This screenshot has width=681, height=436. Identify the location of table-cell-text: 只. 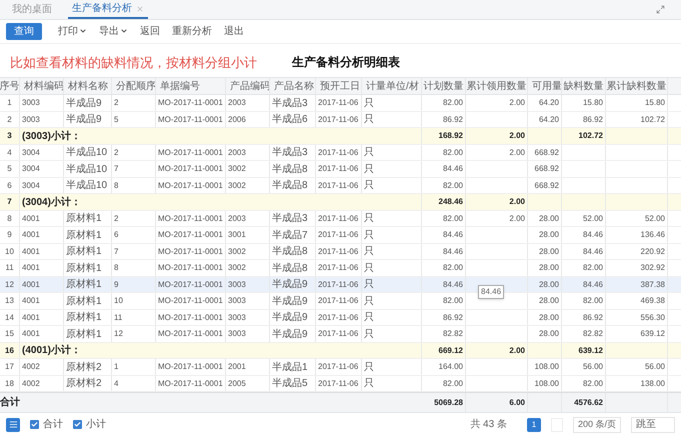
(369, 219).